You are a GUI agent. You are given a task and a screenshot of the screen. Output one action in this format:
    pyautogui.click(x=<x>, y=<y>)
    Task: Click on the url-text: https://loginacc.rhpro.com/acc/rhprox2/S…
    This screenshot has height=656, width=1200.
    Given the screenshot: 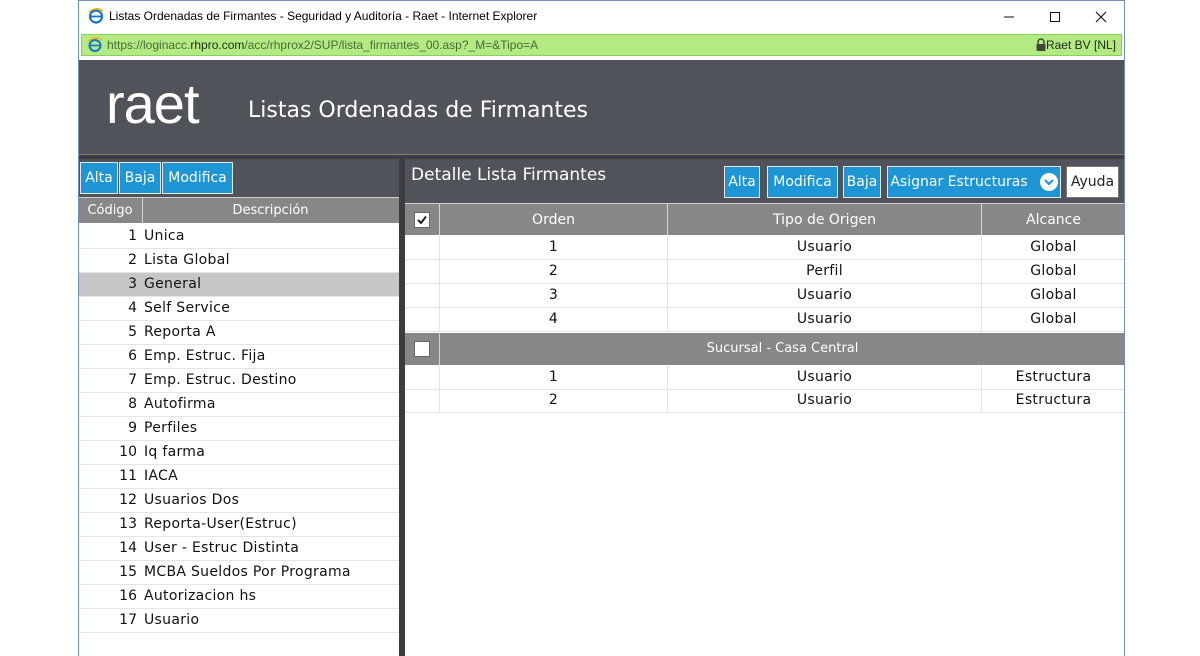 What is the action you would take?
    pyautogui.click(x=322, y=45)
    